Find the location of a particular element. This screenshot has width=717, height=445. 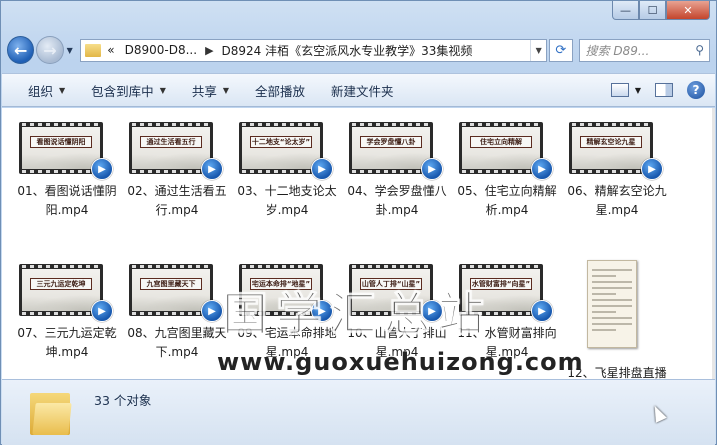

help-button: ? is located at coordinates (696, 90).